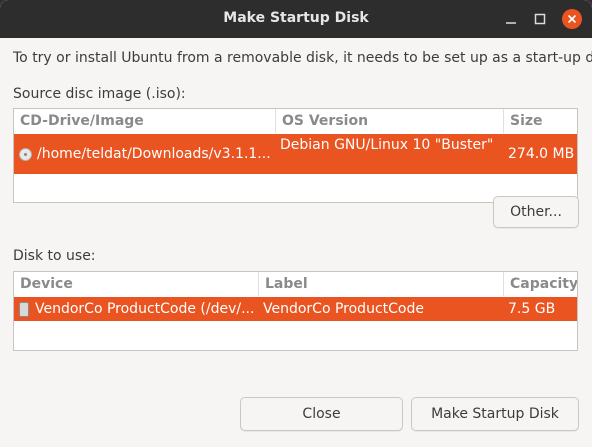  I want to click on source-table-header: CD-Drive/Image OS Version Size, so click(295, 121).